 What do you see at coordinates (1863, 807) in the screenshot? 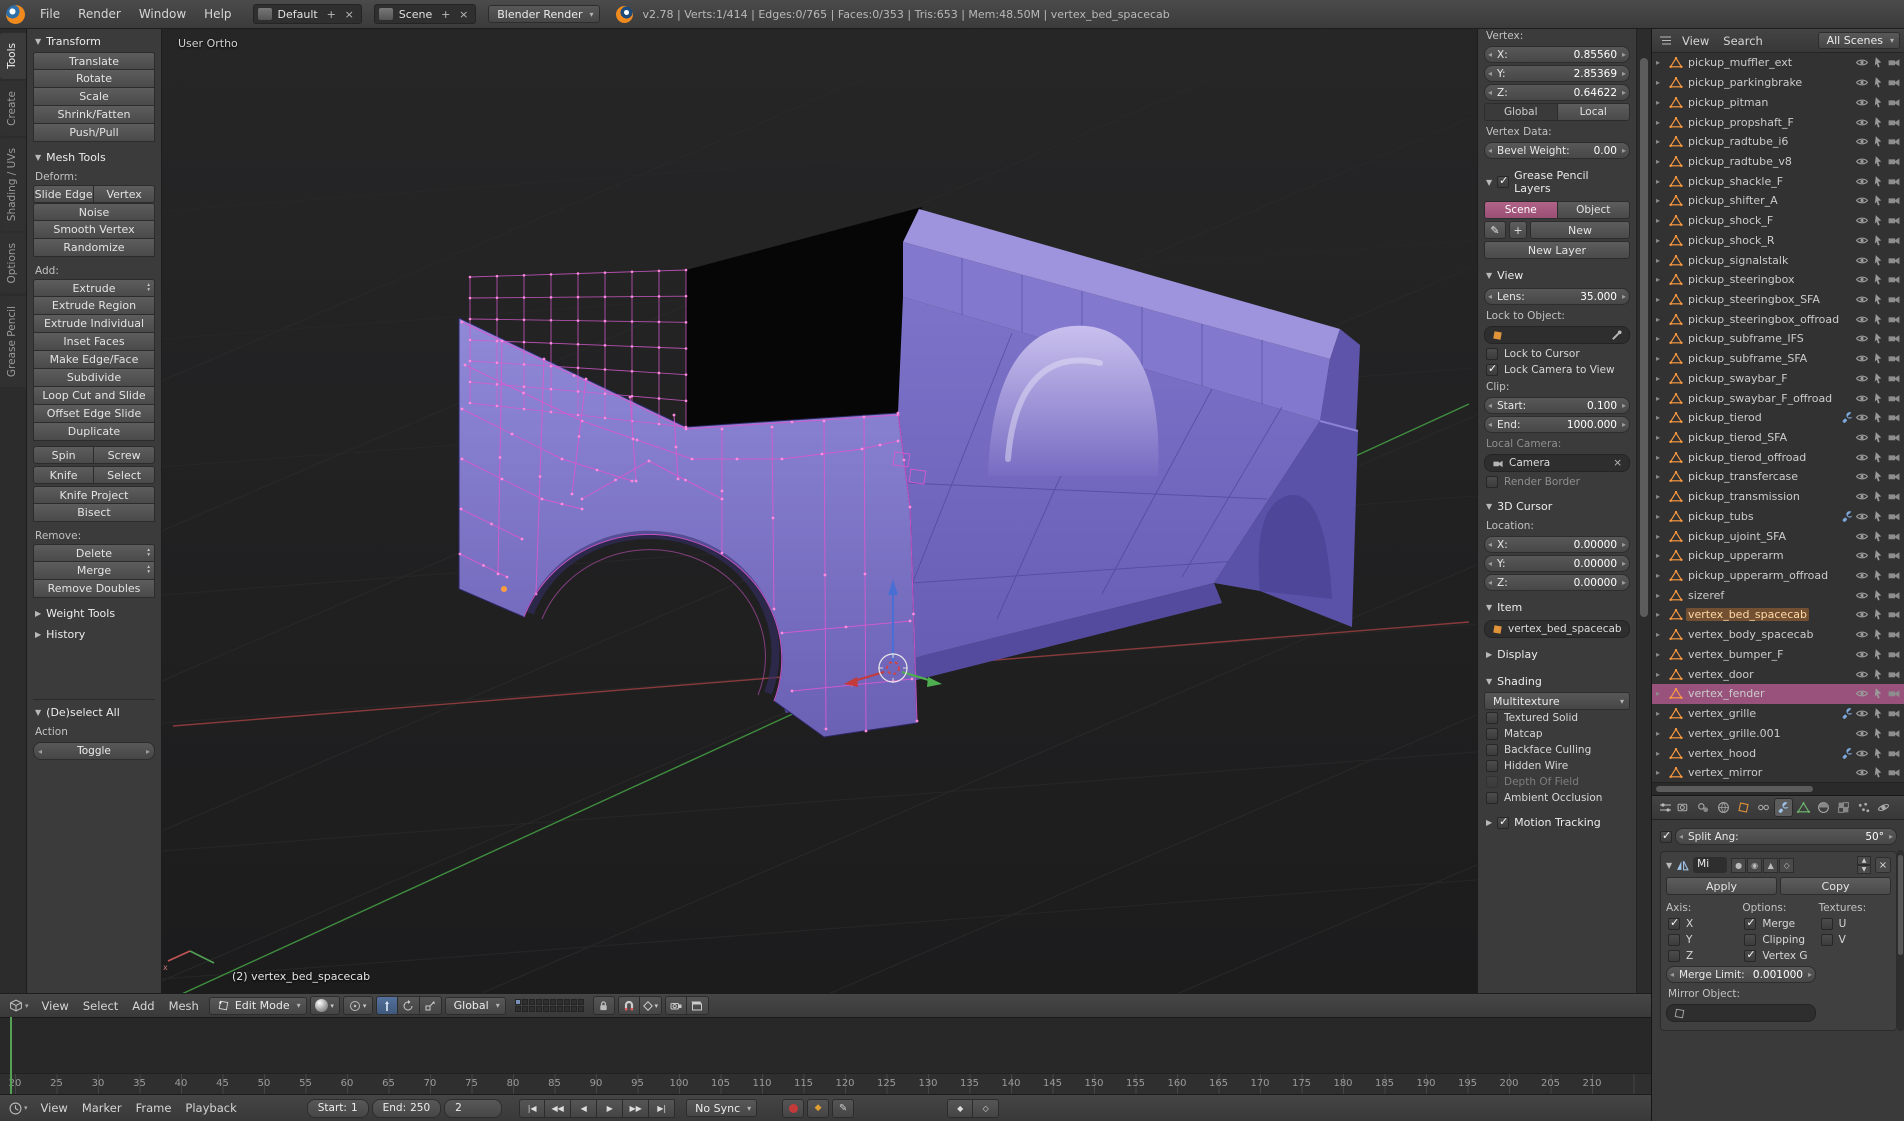
I see `tab-particles` at bounding box center [1863, 807].